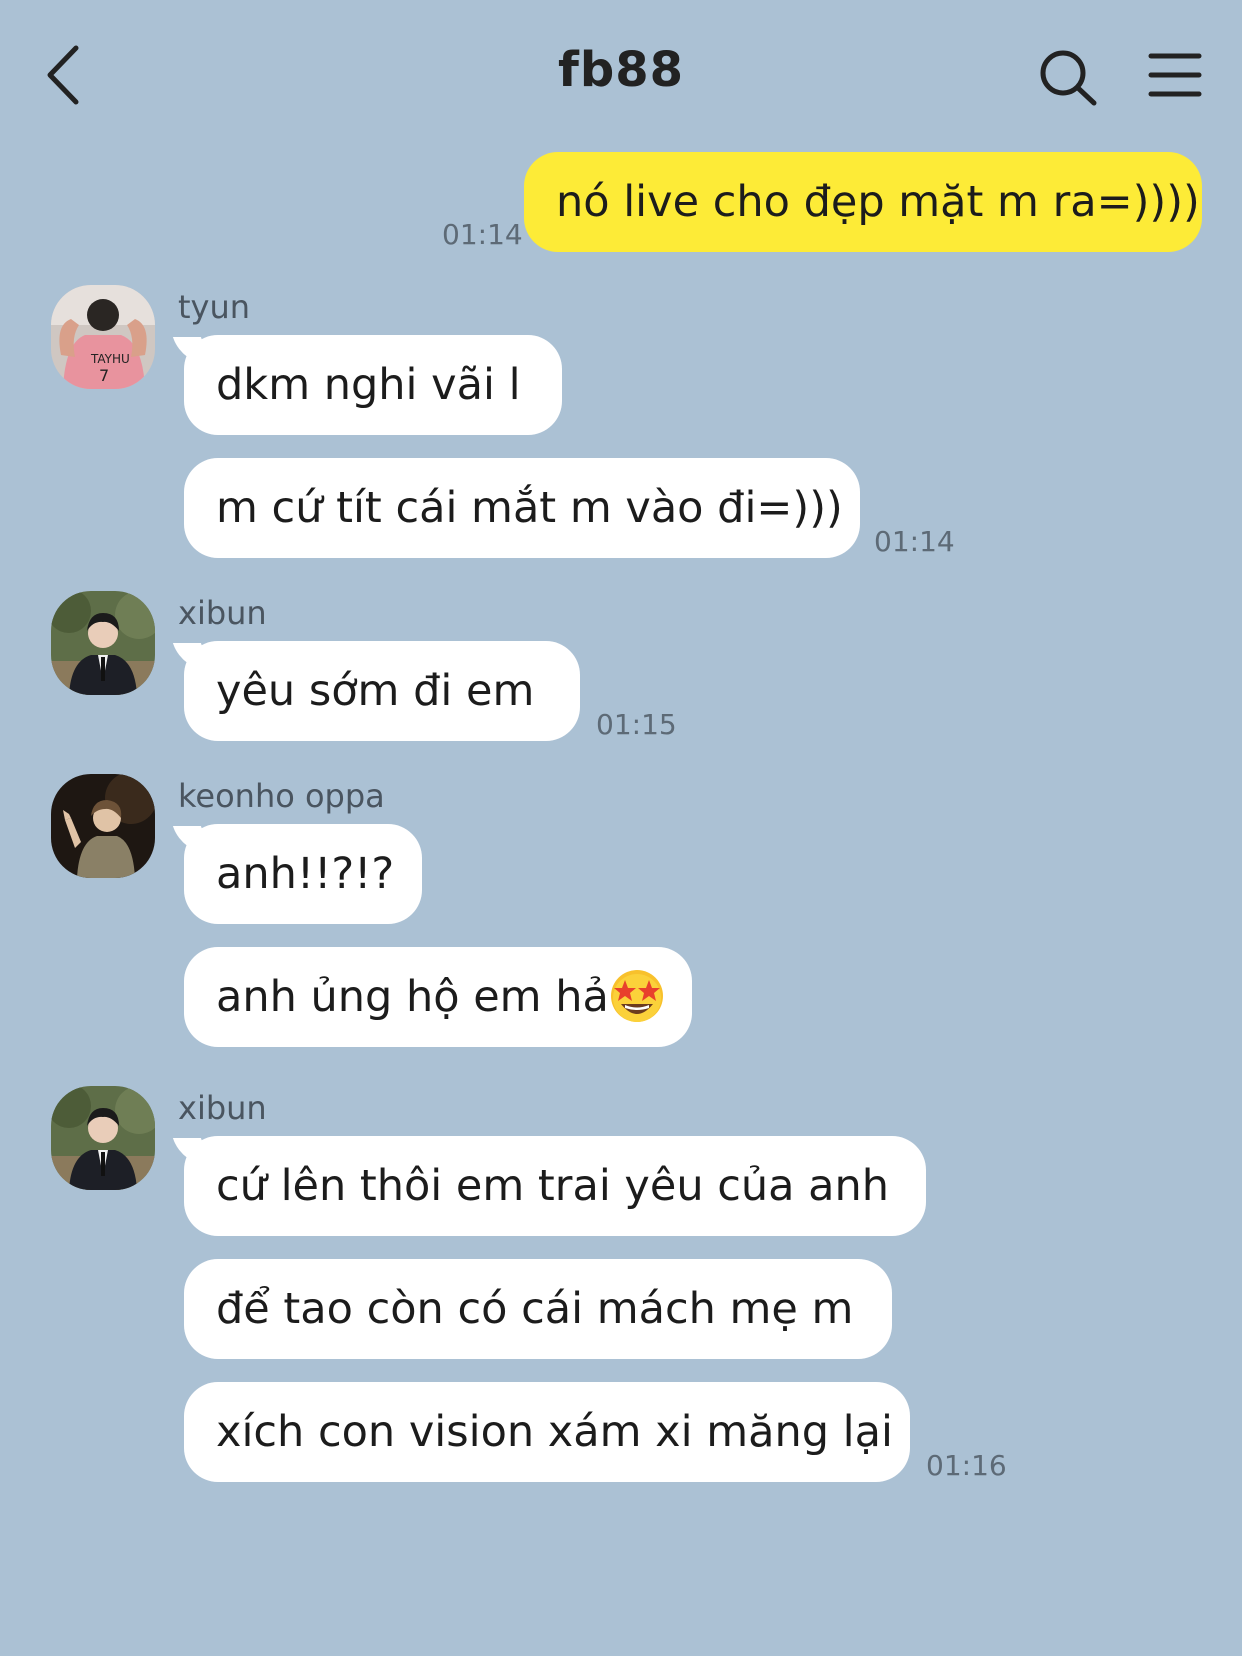 The image size is (1242, 1656). What do you see at coordinates (863, 202) in the screenshot?
I see `outgoing-message-bubble: nó live cho đẹp mặt m ra=))))` at bounding box center [863, 202].